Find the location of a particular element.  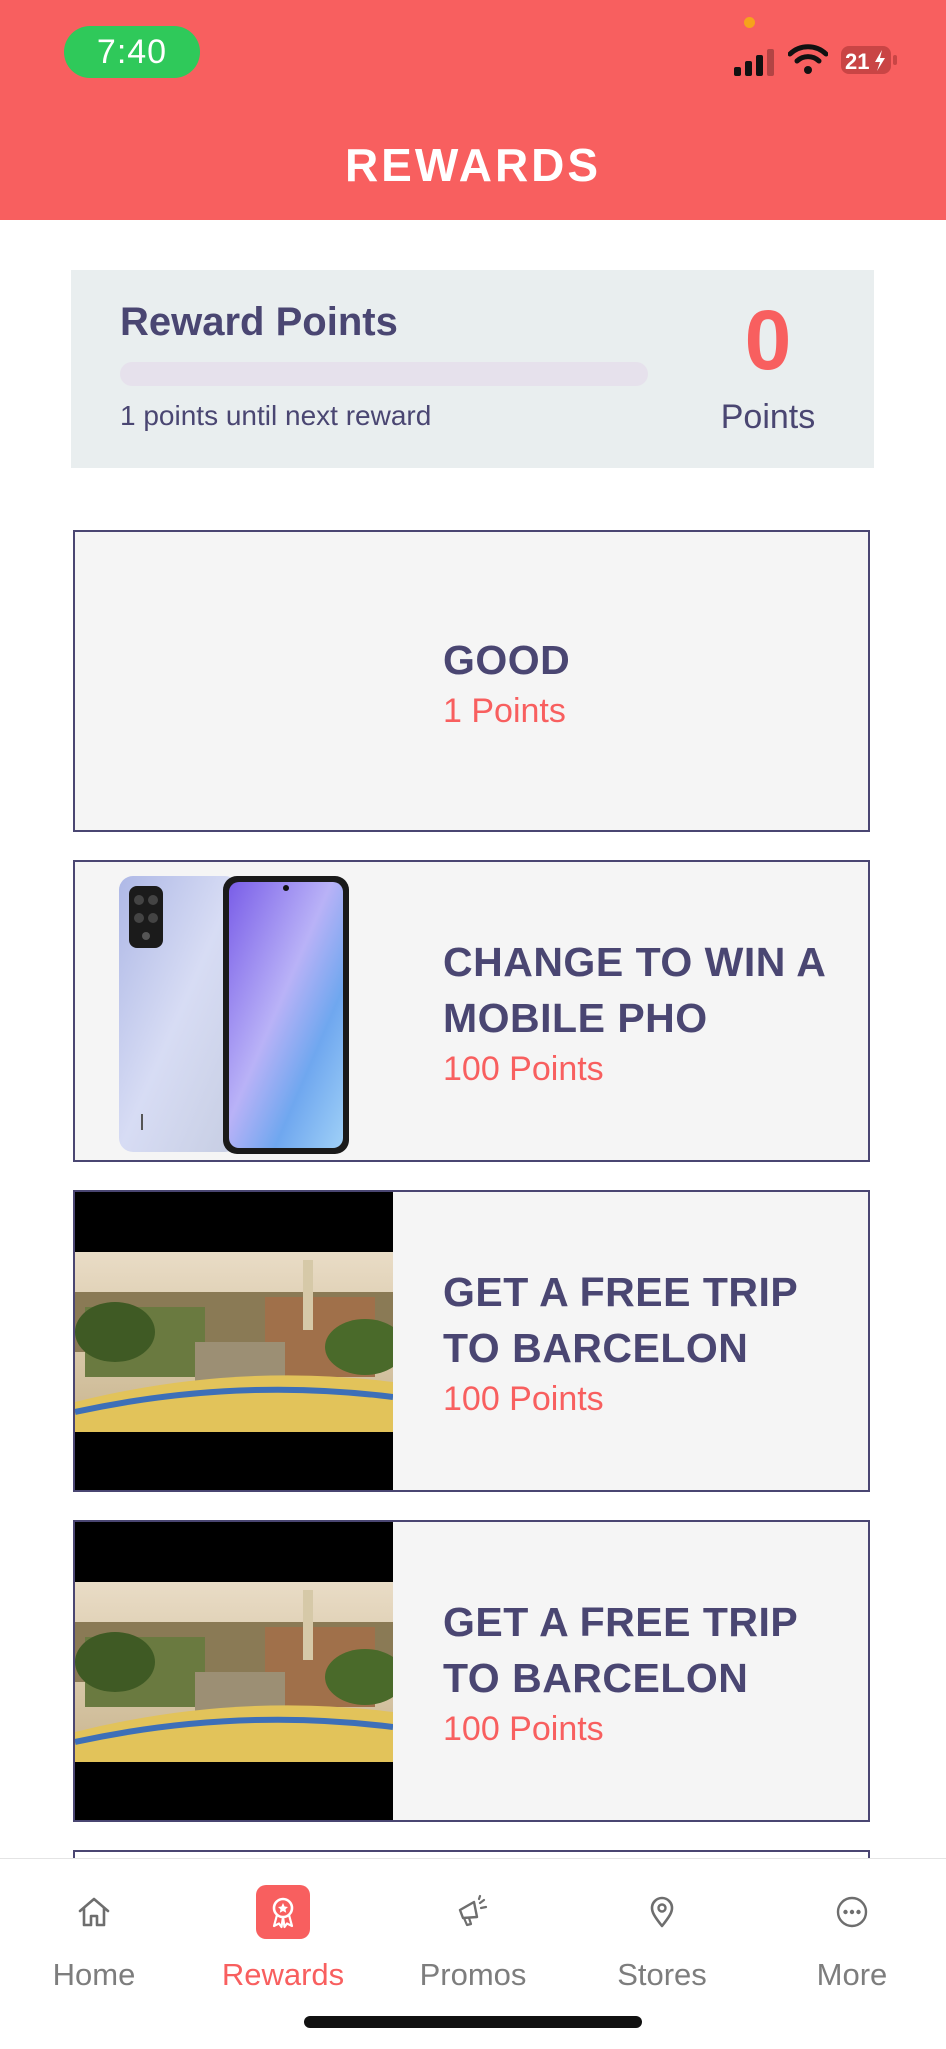

megaphone-icon is located at coordinates (473, 1912).